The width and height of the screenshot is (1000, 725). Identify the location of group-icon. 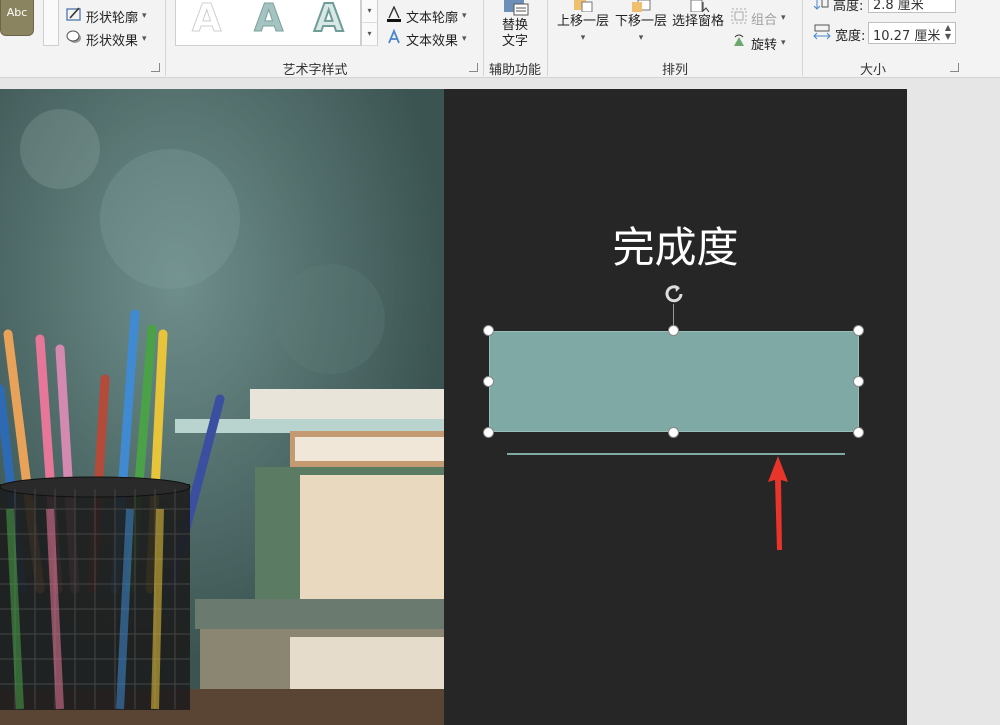
(739, 18).